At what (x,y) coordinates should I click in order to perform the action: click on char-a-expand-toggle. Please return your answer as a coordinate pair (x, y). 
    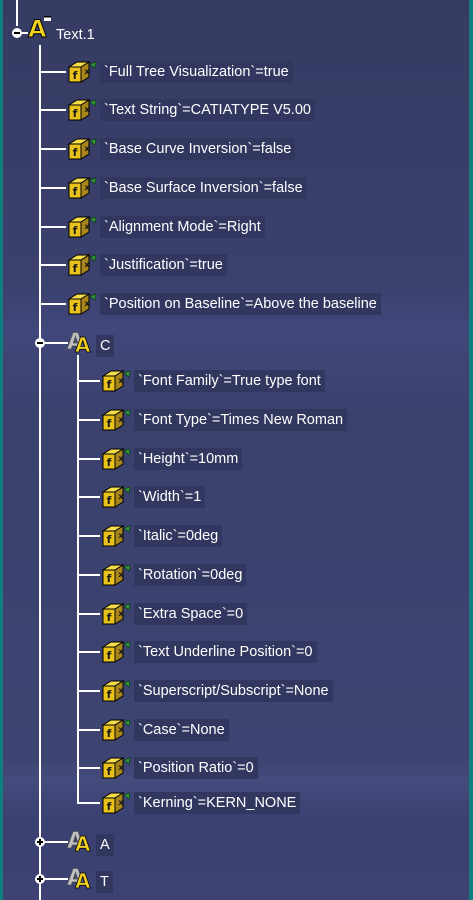
    Looking at the image, I should click on (40, 841).